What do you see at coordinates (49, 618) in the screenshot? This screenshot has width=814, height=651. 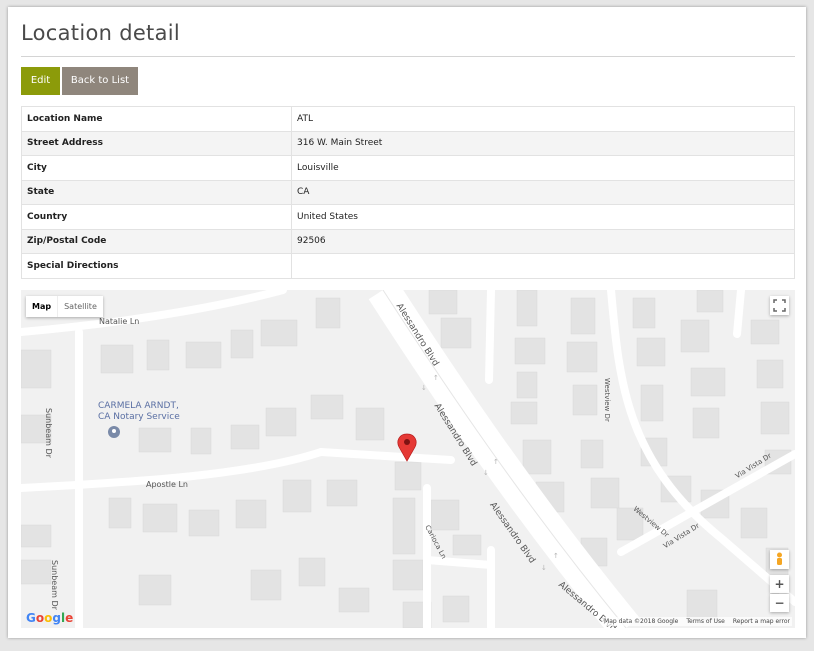 I see `google-logo: Google` at bounding box center [49, 618].